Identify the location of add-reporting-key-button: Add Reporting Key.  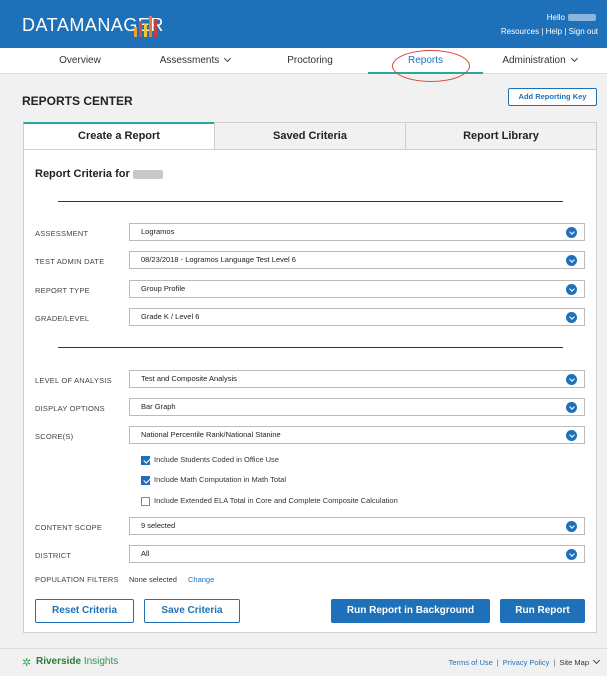
(552, 97).